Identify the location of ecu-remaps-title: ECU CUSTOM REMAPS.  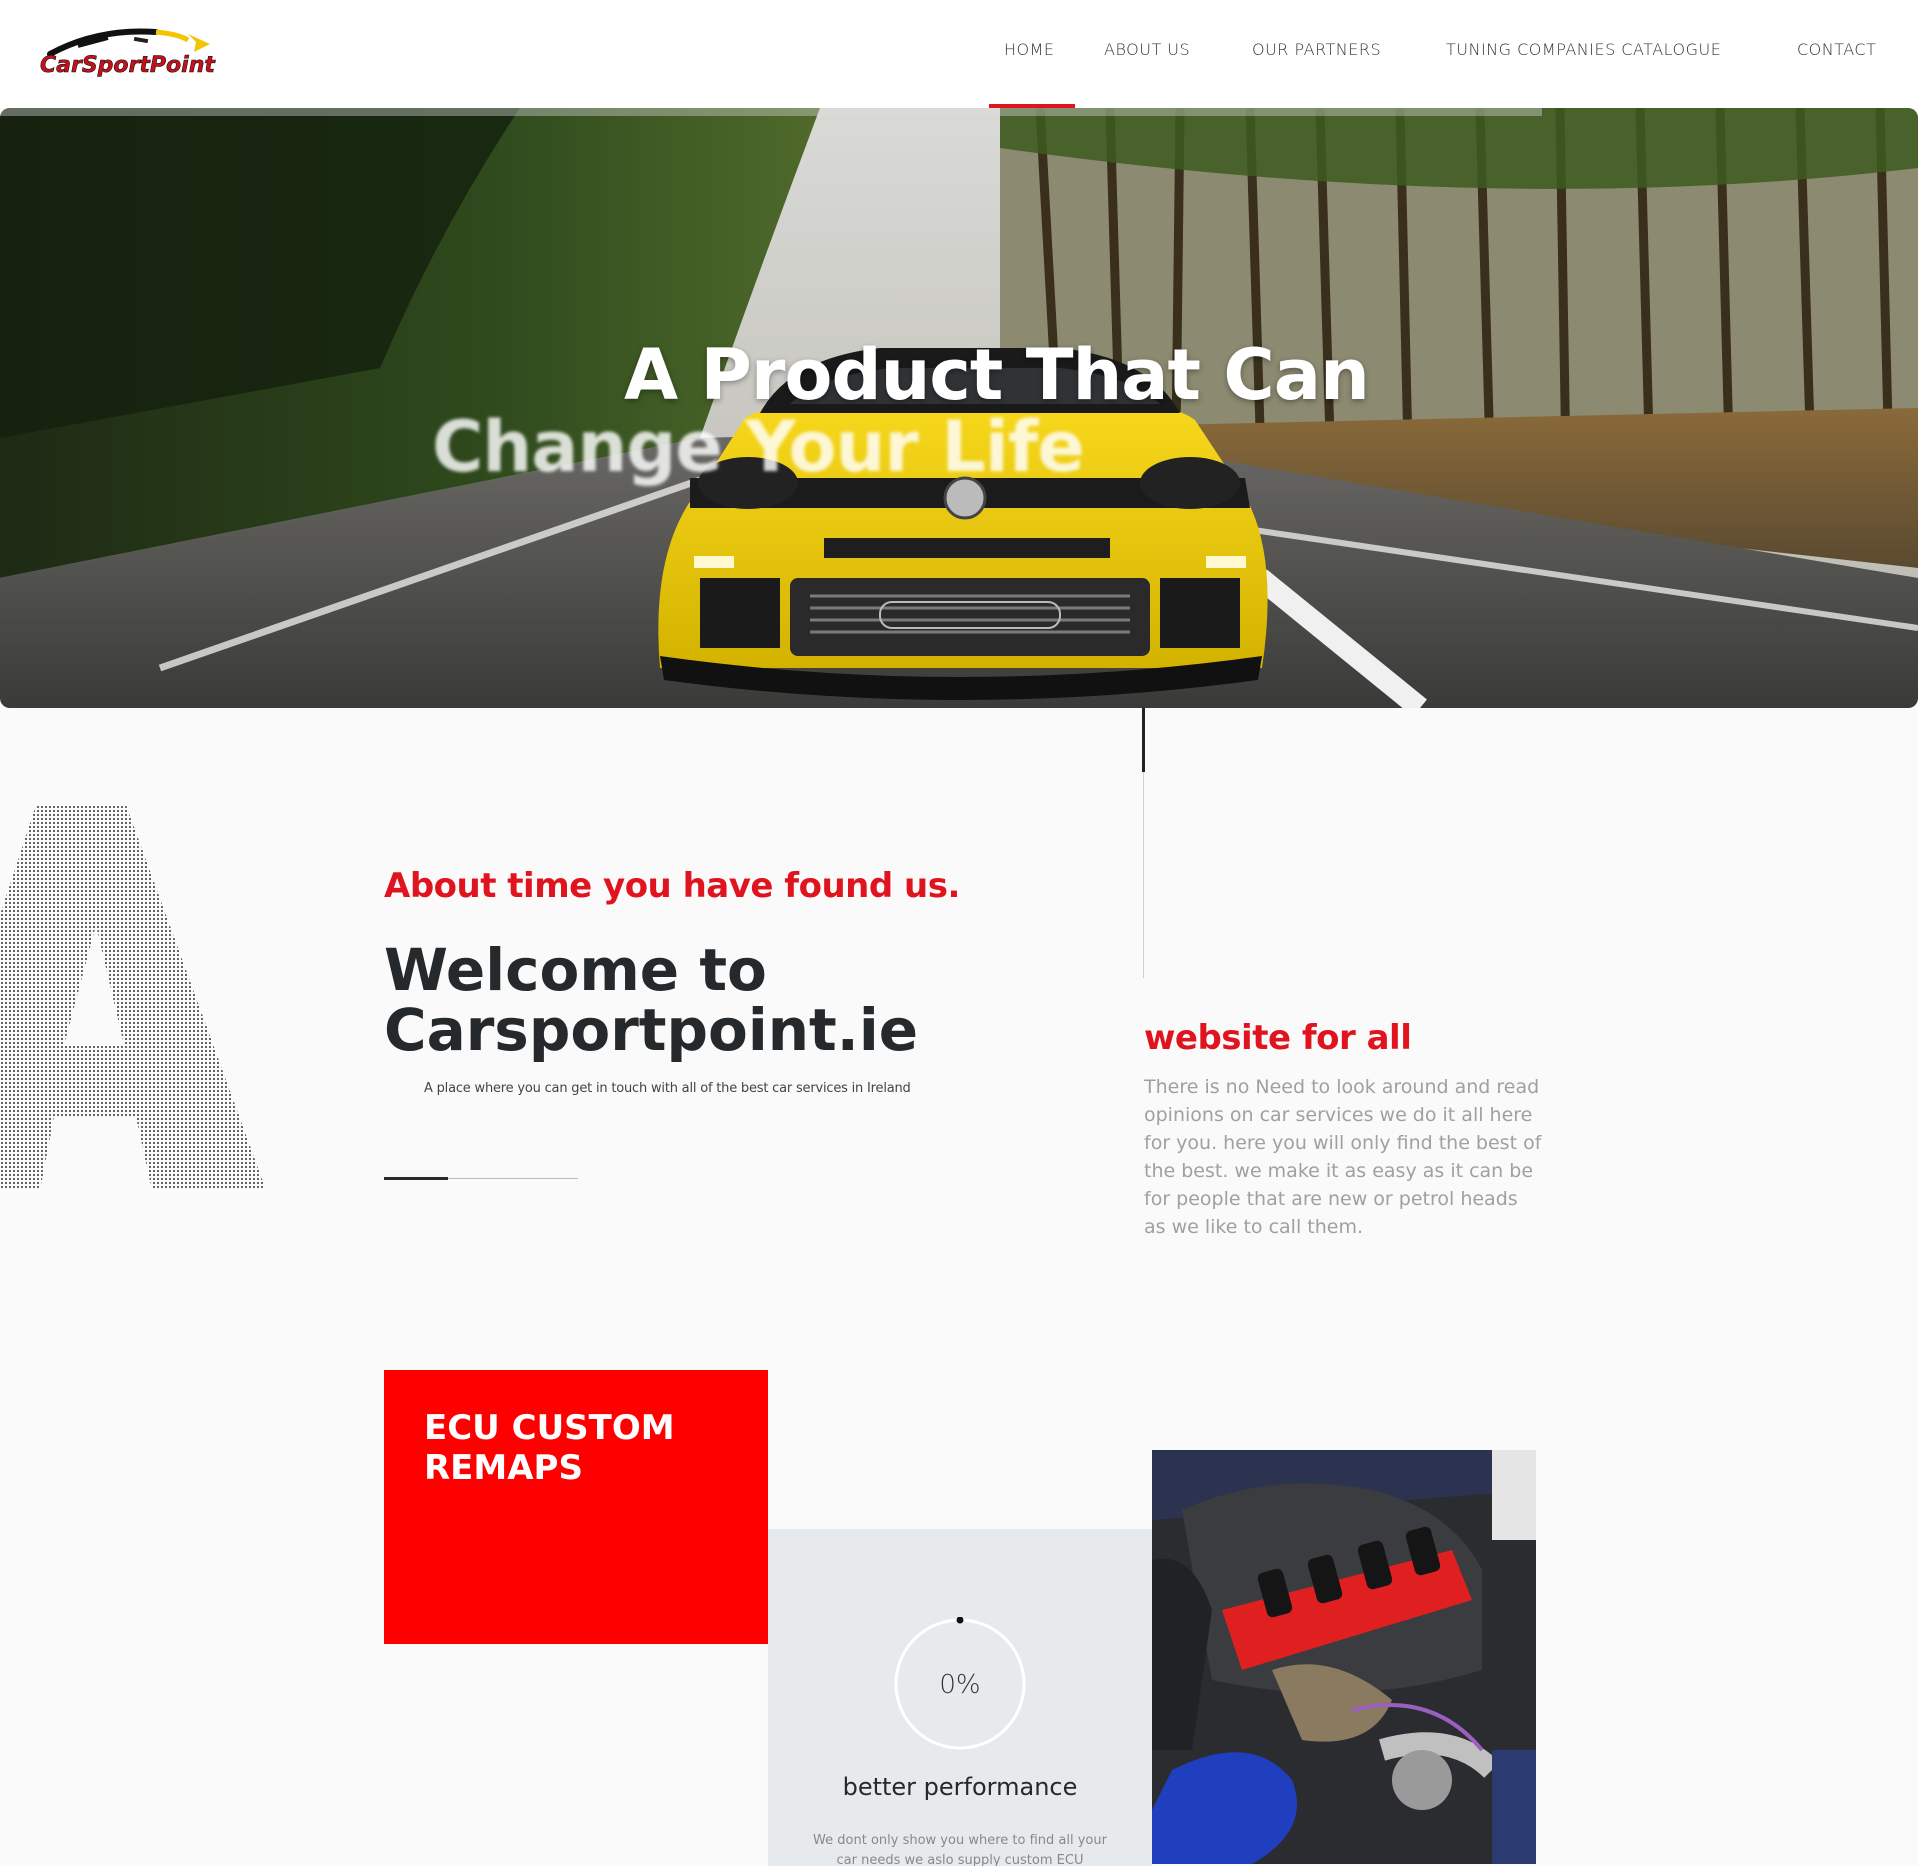
(549, 1448).